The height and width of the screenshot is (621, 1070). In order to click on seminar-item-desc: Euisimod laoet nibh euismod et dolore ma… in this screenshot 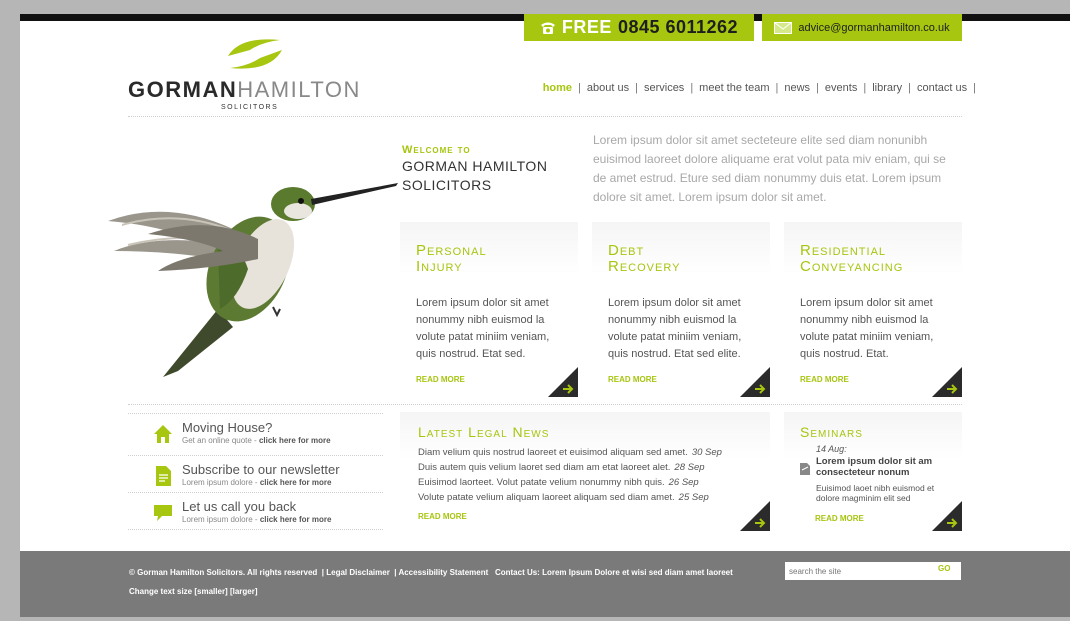, I will do `click(875, 493)`.